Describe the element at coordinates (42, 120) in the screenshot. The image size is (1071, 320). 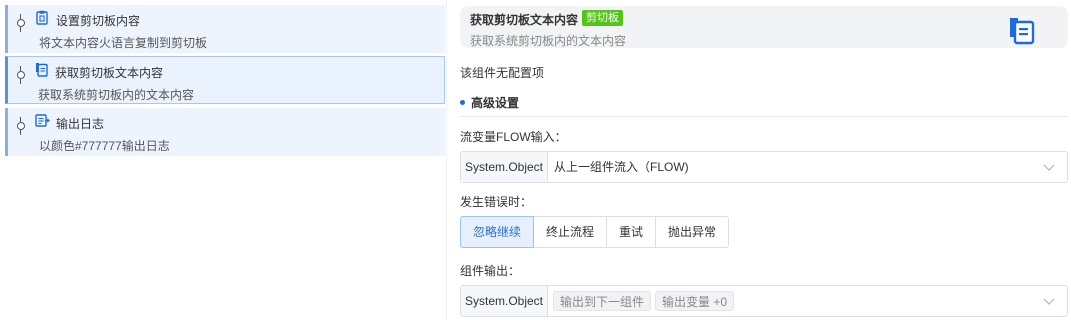
I see `log-output-icon` at that location.